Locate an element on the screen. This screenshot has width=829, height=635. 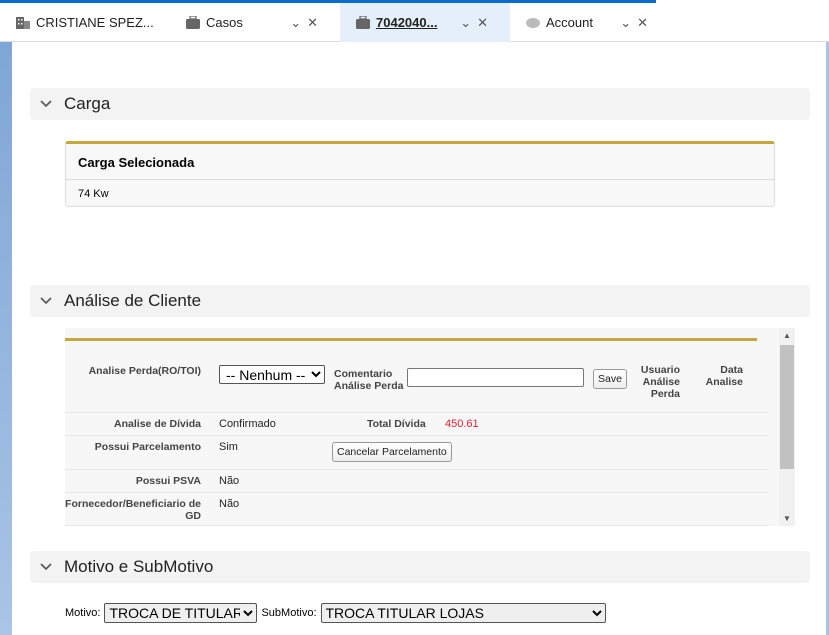
submotivo-label: SubMotivo: is located at coordinates (289, 613).